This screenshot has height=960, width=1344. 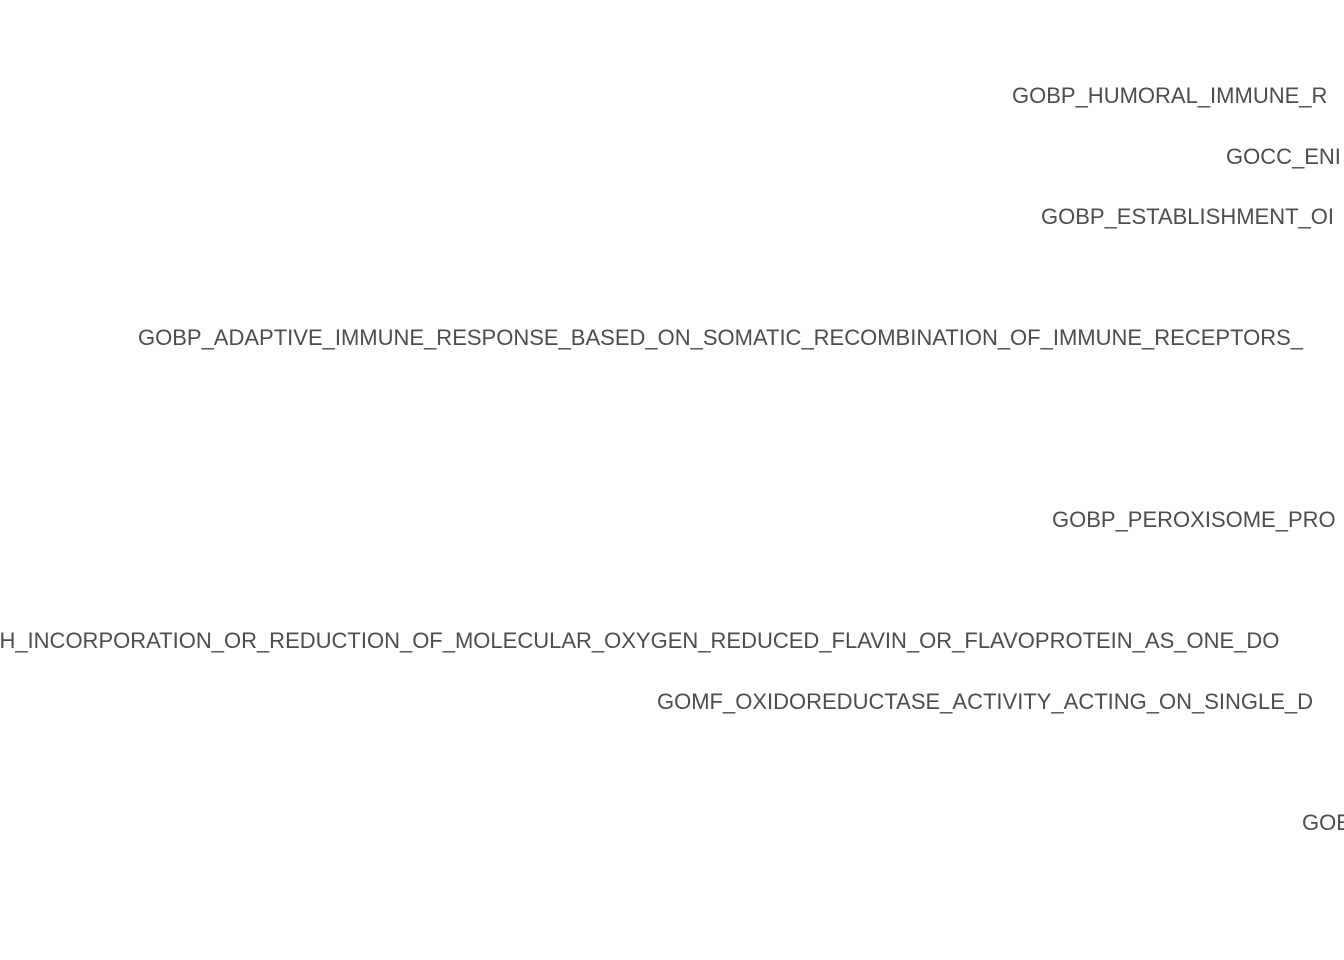 What do you see at coordinates (1283, 156) in the screenshot?
I see `y-axis-tick-label: GOCC_ENI` at bounding box center [1283, 156].